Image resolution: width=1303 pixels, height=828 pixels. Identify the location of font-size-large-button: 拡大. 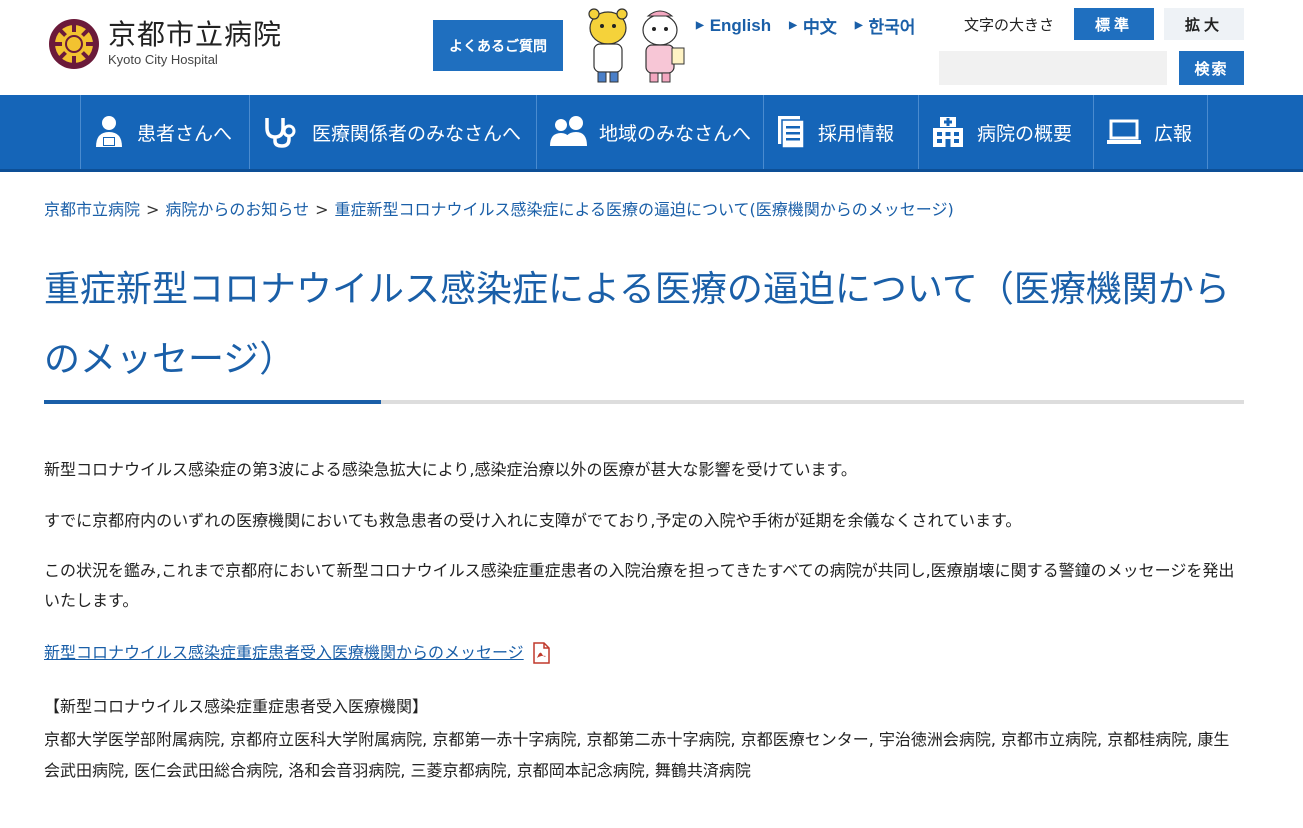
(1204, 24).